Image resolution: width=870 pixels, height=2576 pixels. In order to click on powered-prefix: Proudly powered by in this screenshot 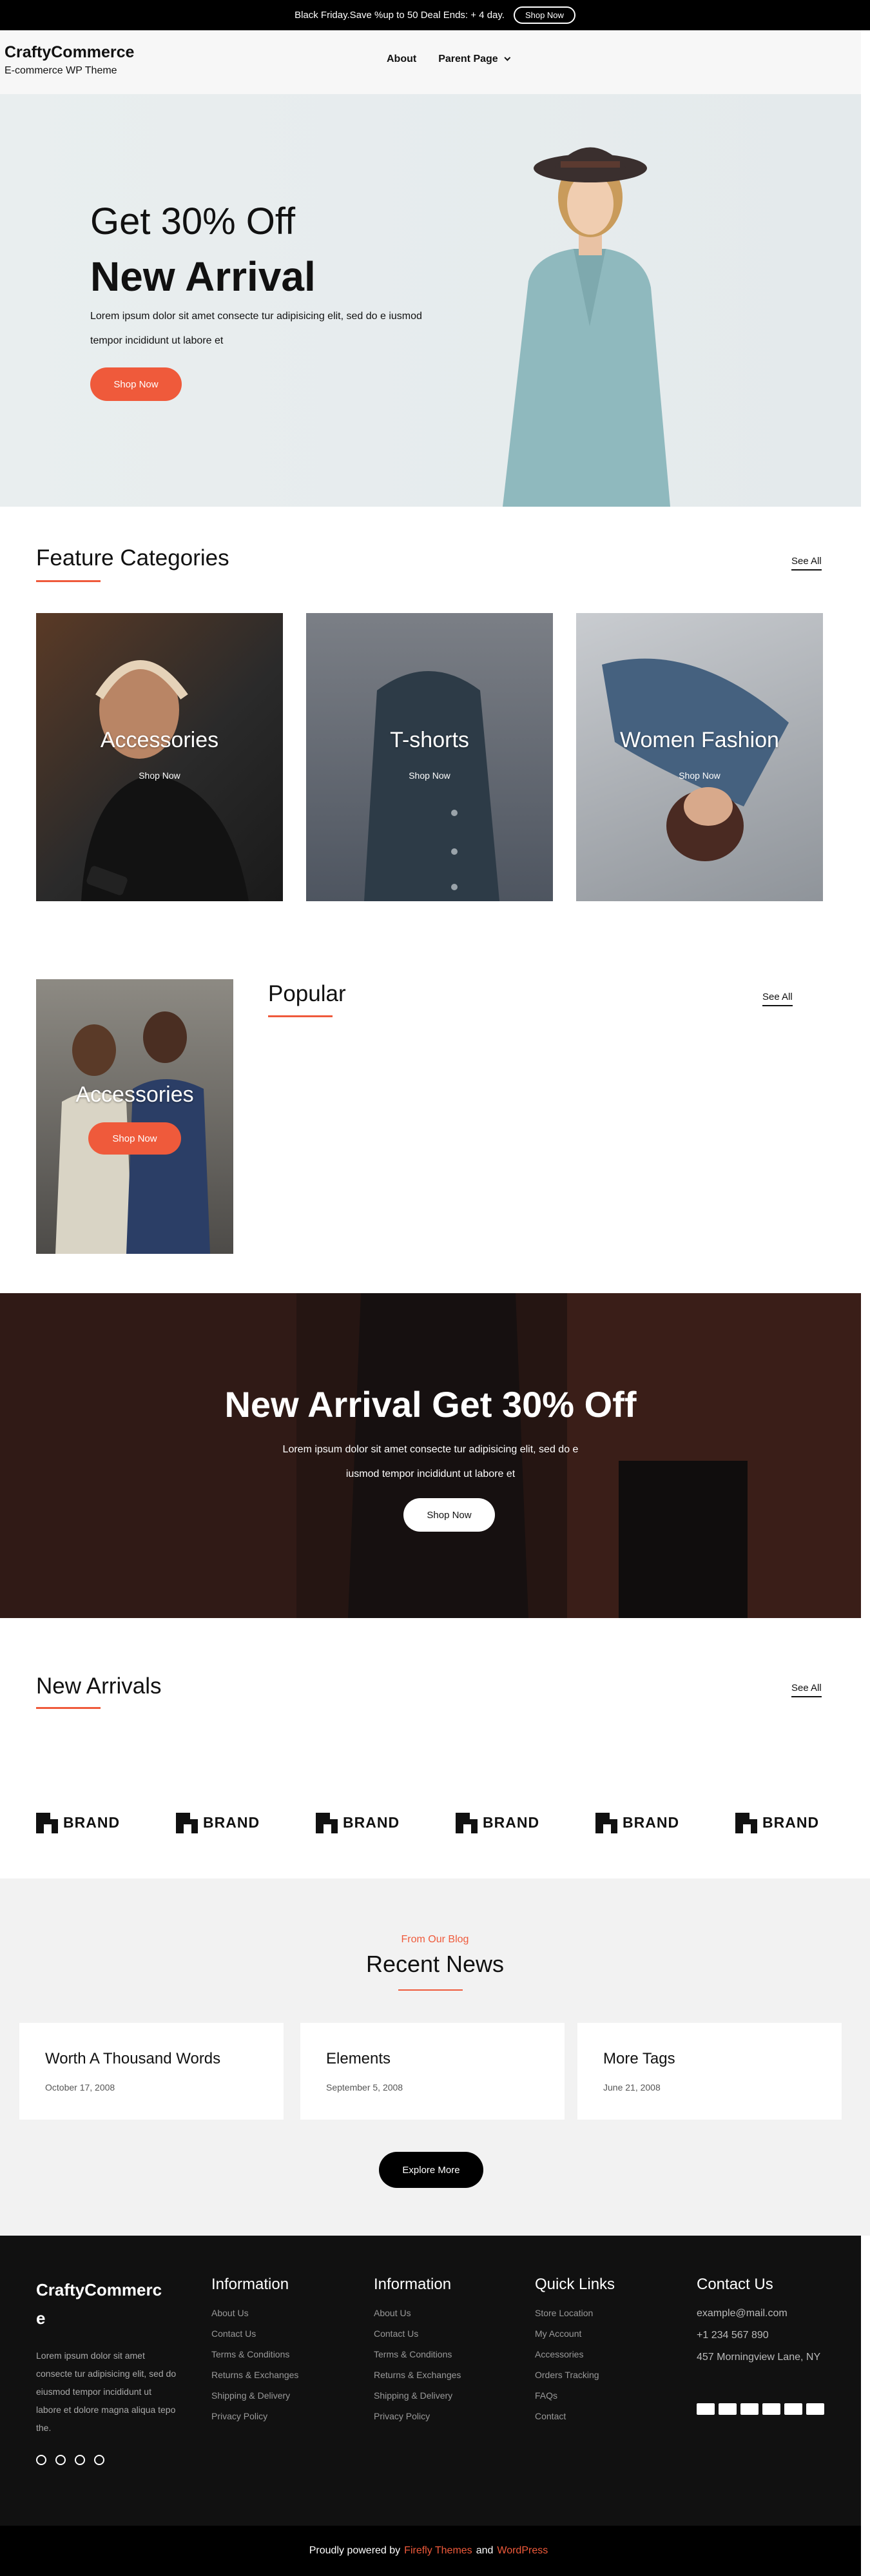, I will do `click(355, 2550)`.